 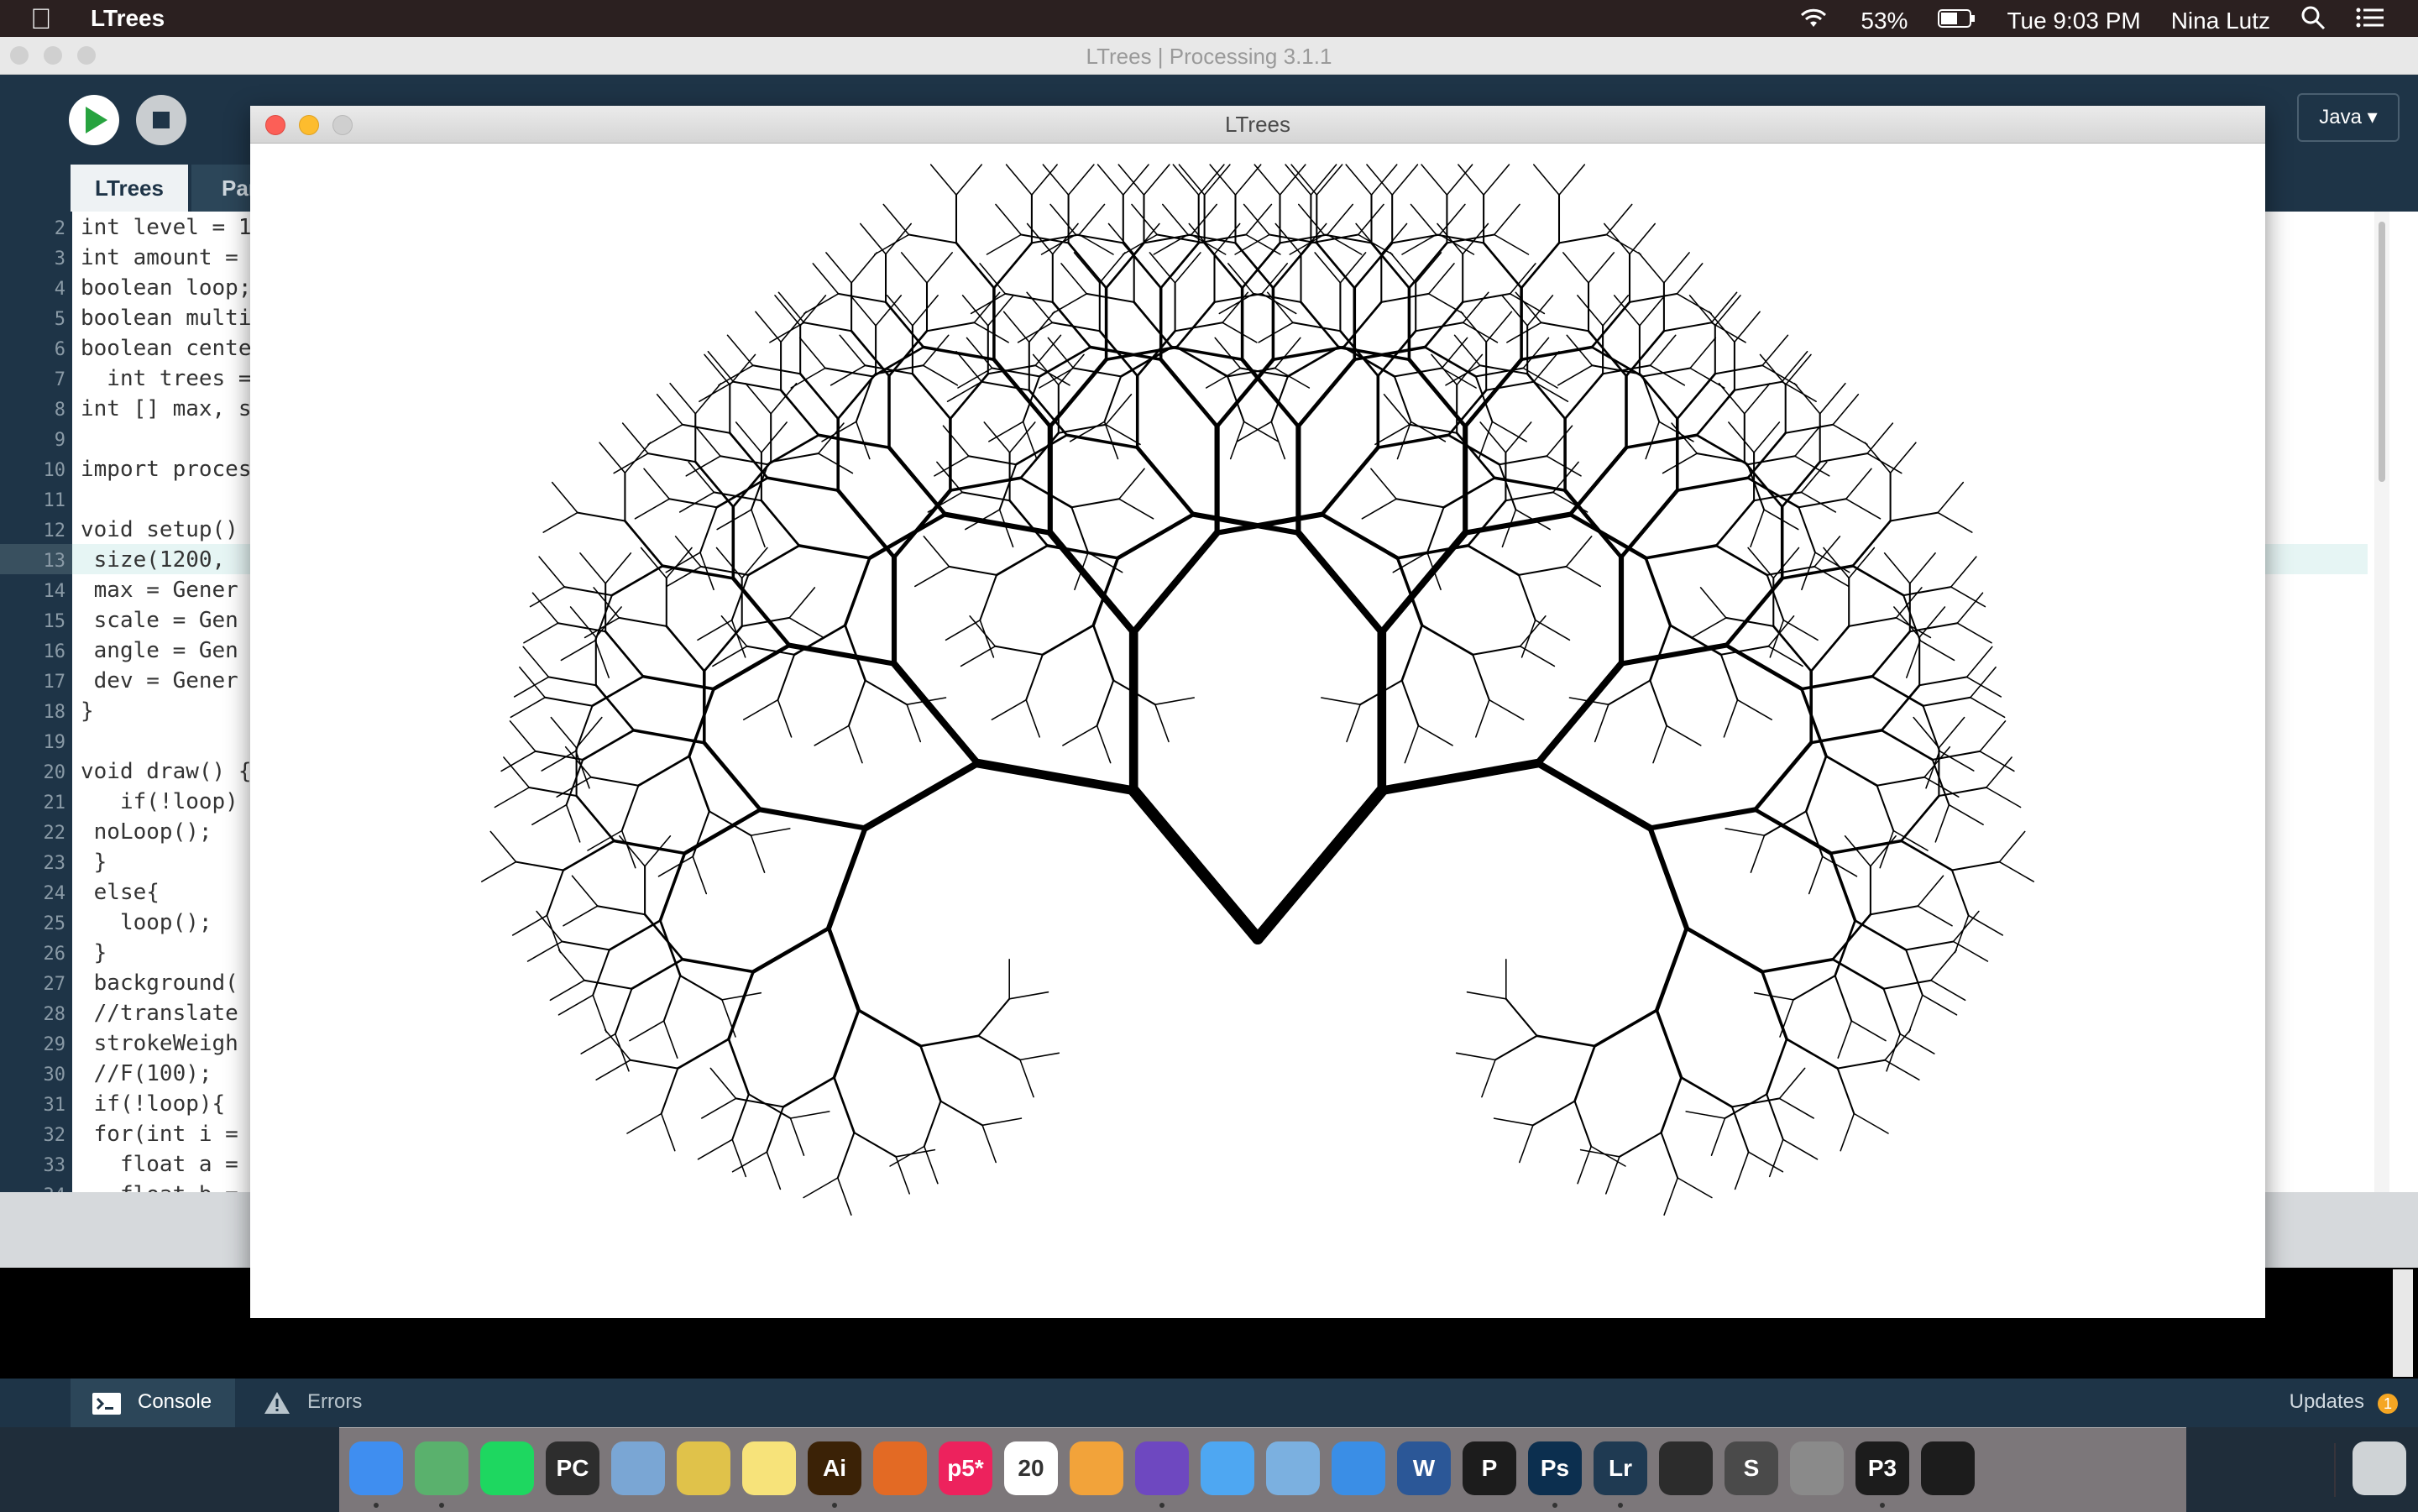 What do you see at coordinates (166, 257) in the screenshot?
I see `code-line: int amount =` at bounding box center [166, 257].